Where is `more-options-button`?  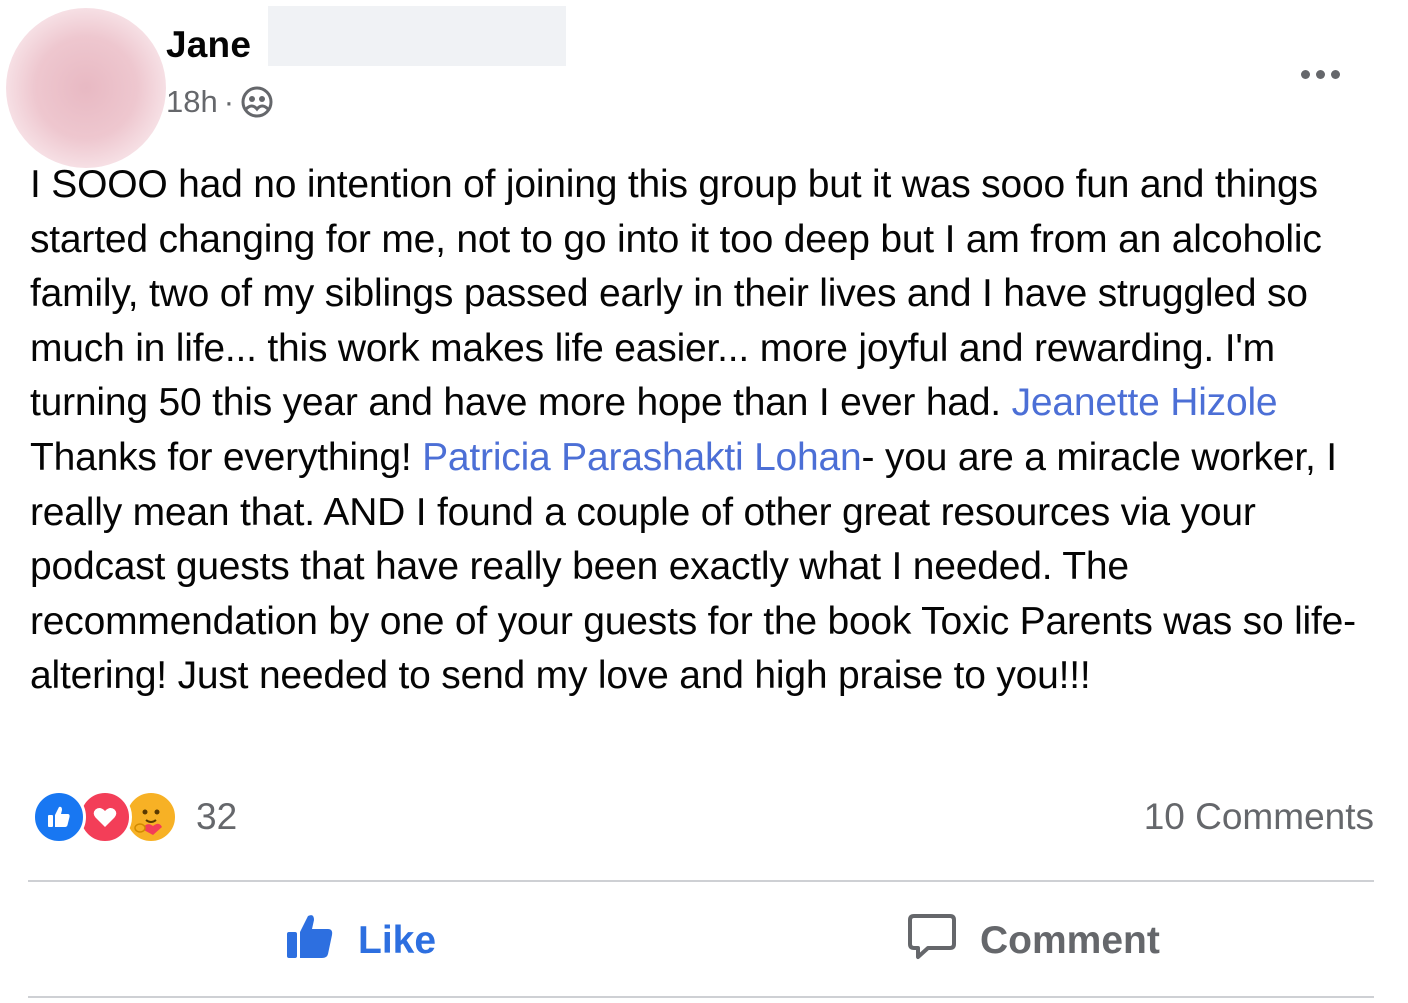 more-options-button is located at coordinates (1320, 74).